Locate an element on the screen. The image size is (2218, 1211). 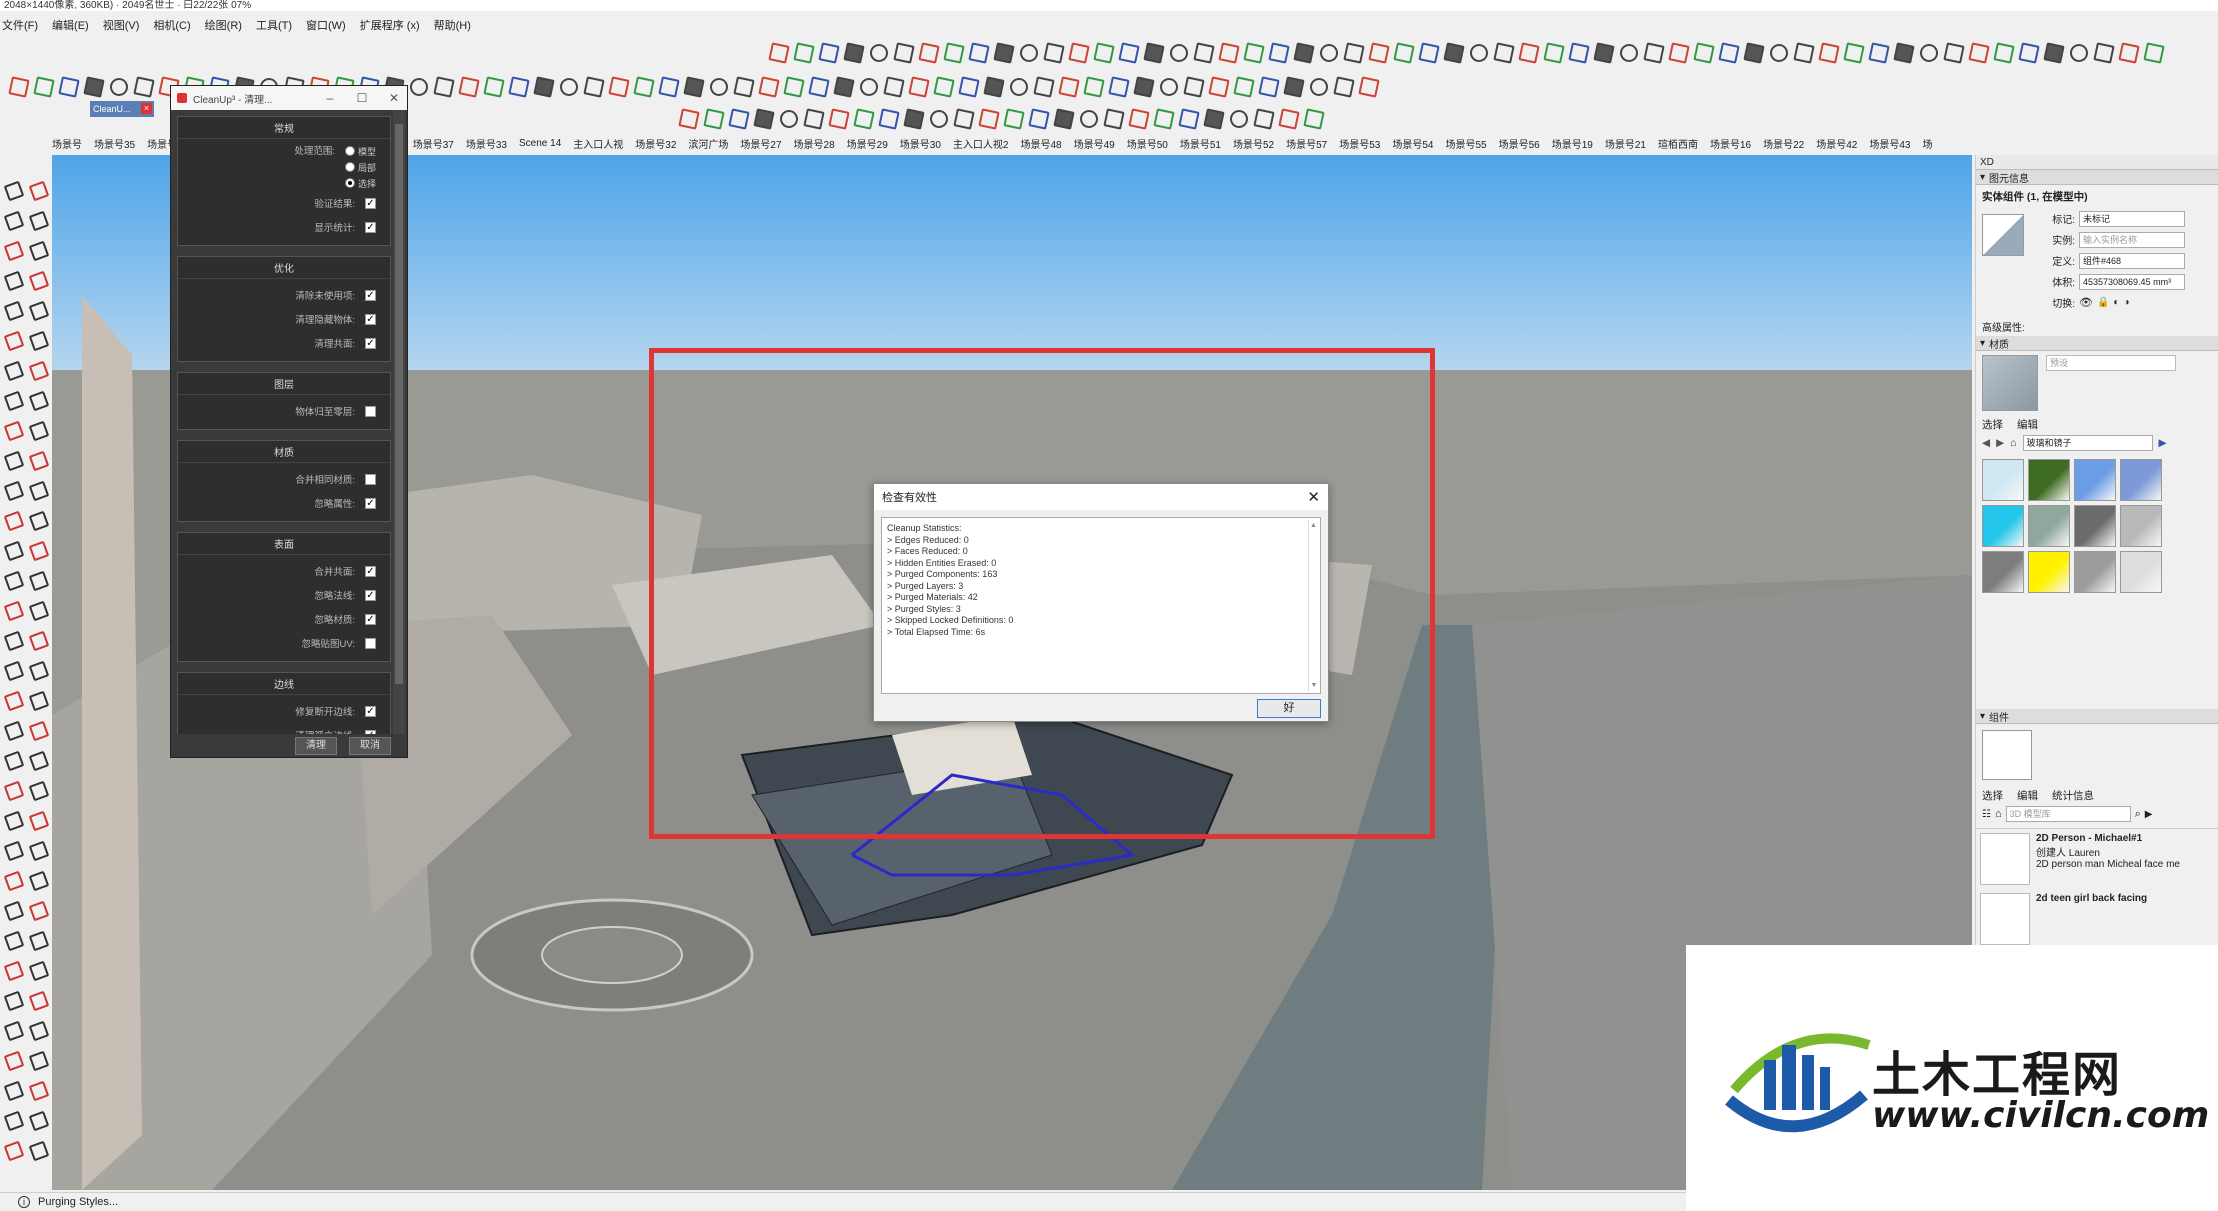
scene-tab: 场景号51 is located at coordinates (1200, 143).